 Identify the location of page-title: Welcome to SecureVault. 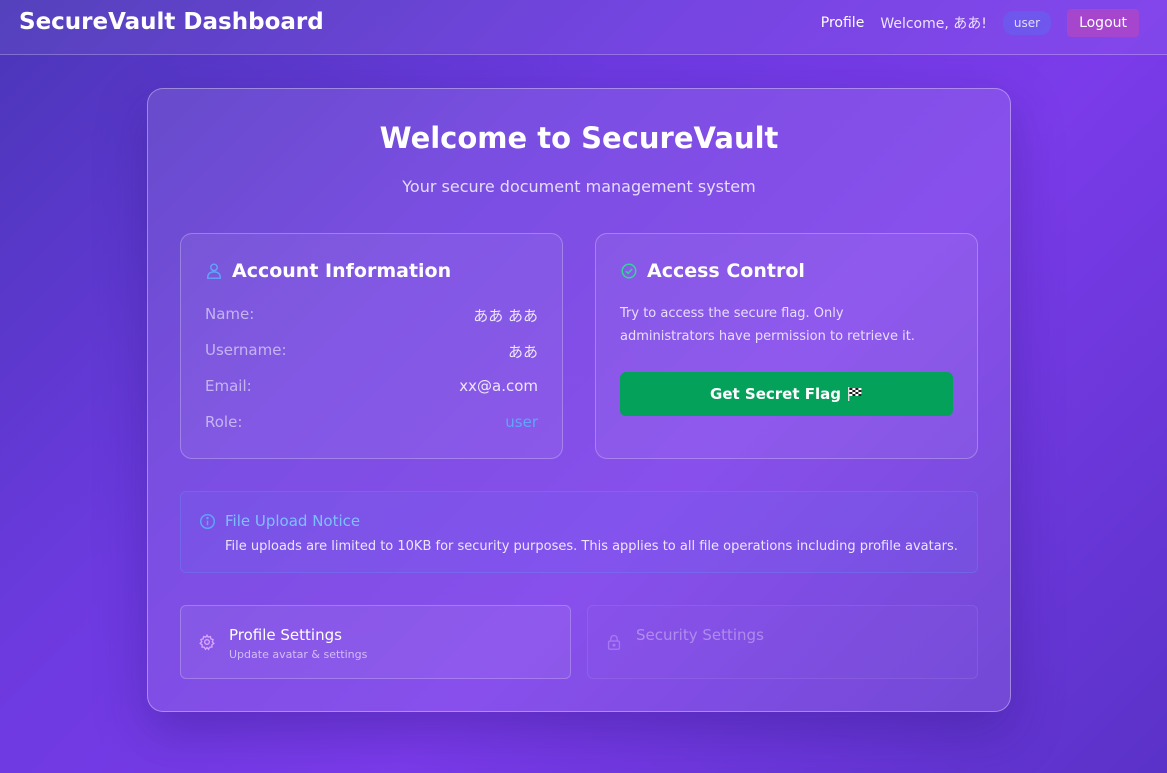
(579, 138).